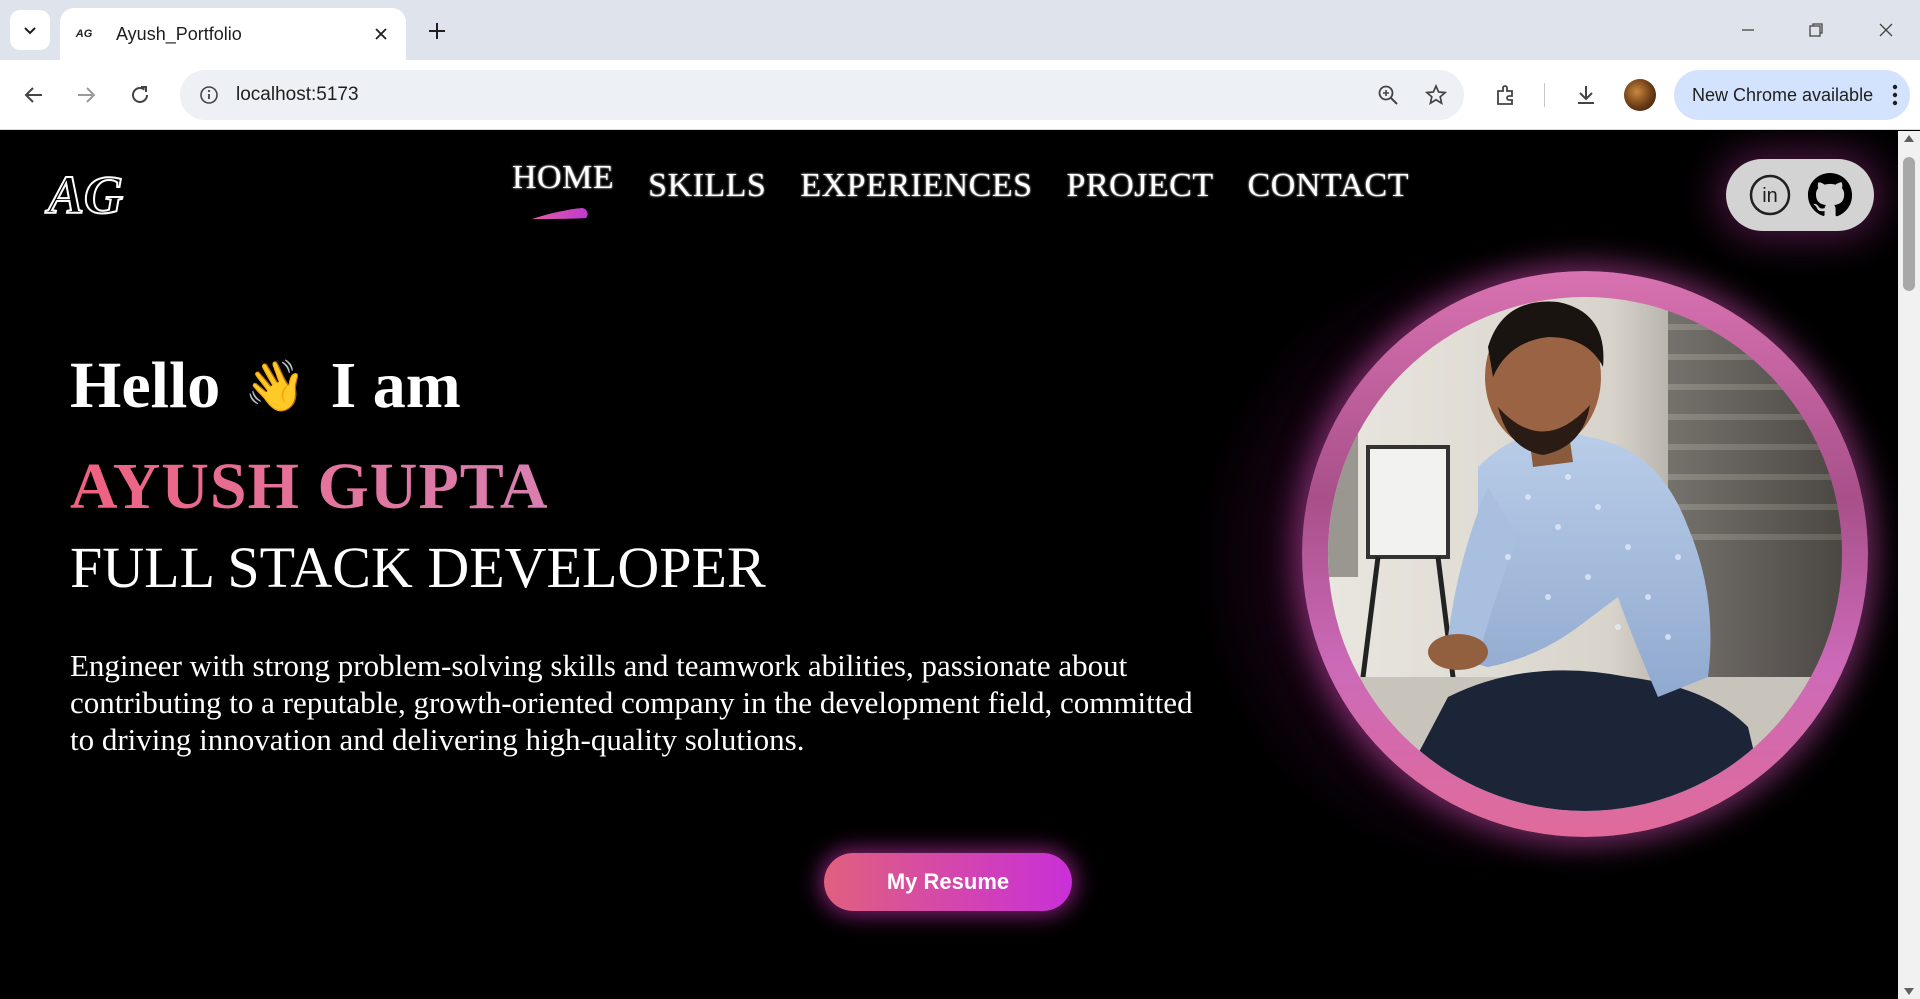 This screenshot has width=1920, height=999. I want to click on scroll-down-arrow-icon, so click(1909, 991).